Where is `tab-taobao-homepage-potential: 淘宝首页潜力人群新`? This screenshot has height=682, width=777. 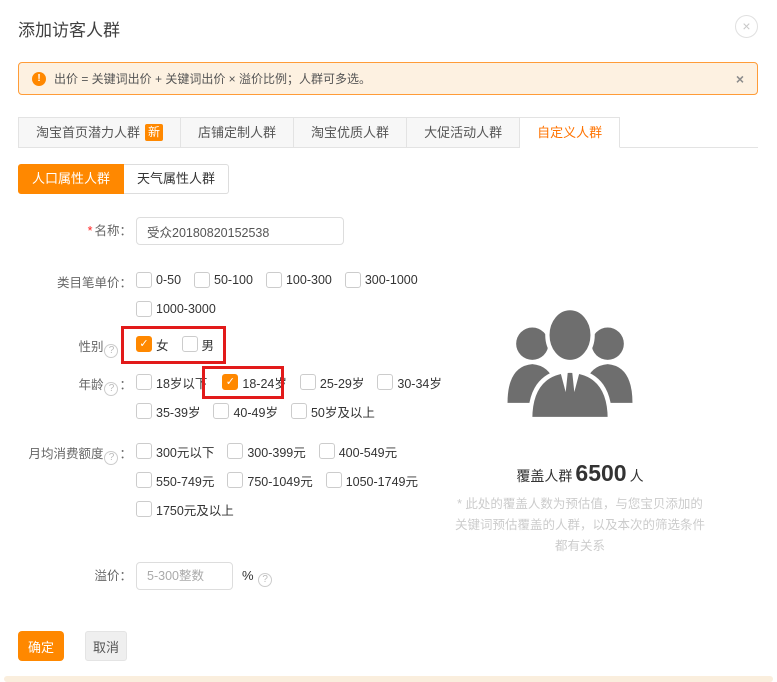 tab-taobao-homepage-potential: 淘宝首页潜力人群新 is located at coordinates (100, 132).